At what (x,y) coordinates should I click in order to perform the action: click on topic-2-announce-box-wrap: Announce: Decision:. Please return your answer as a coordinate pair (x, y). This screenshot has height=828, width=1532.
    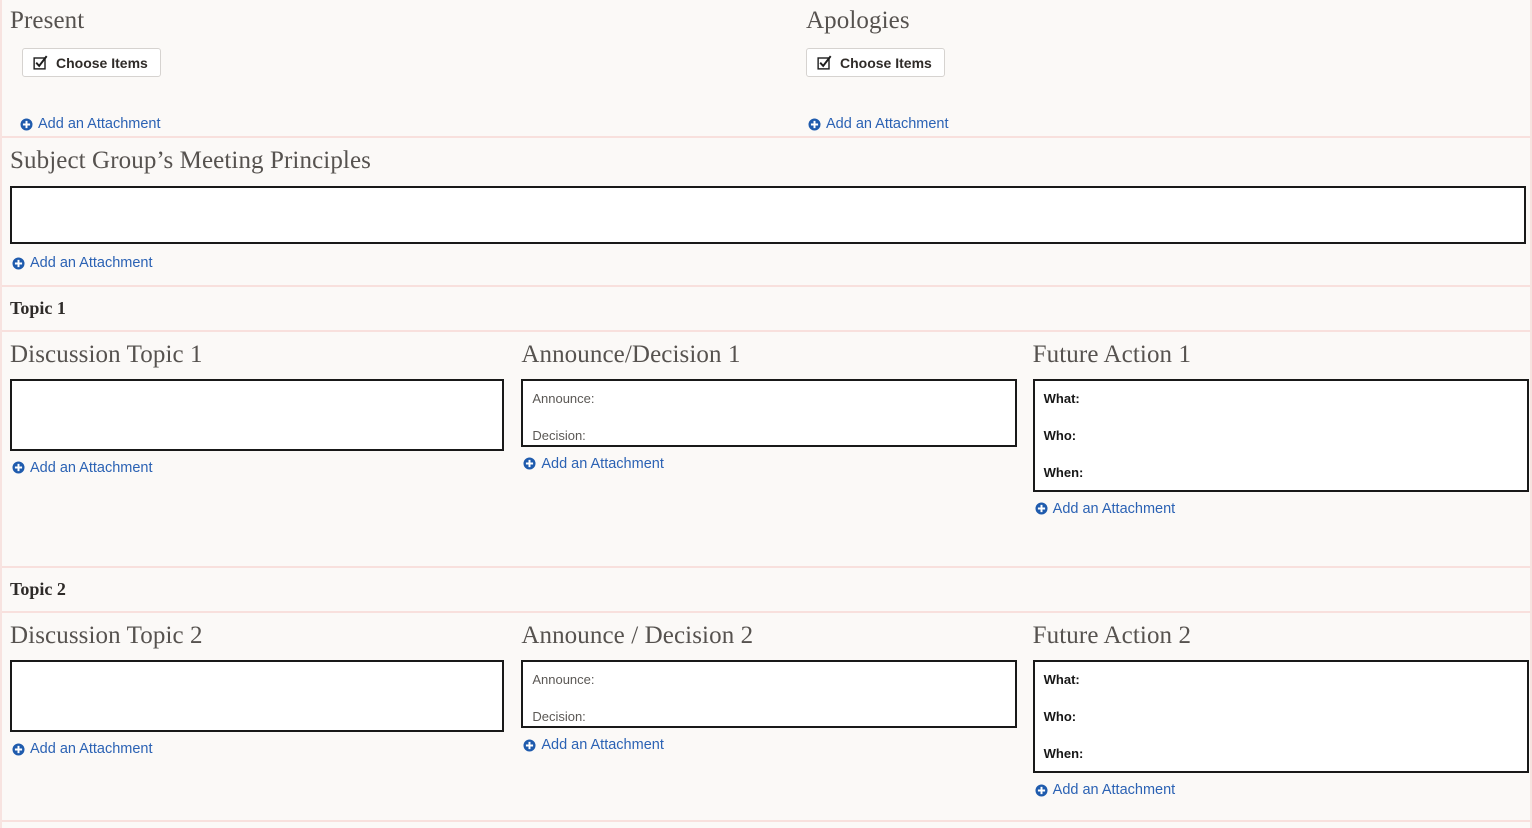
    Looking at the image, I should click on (769, 694).